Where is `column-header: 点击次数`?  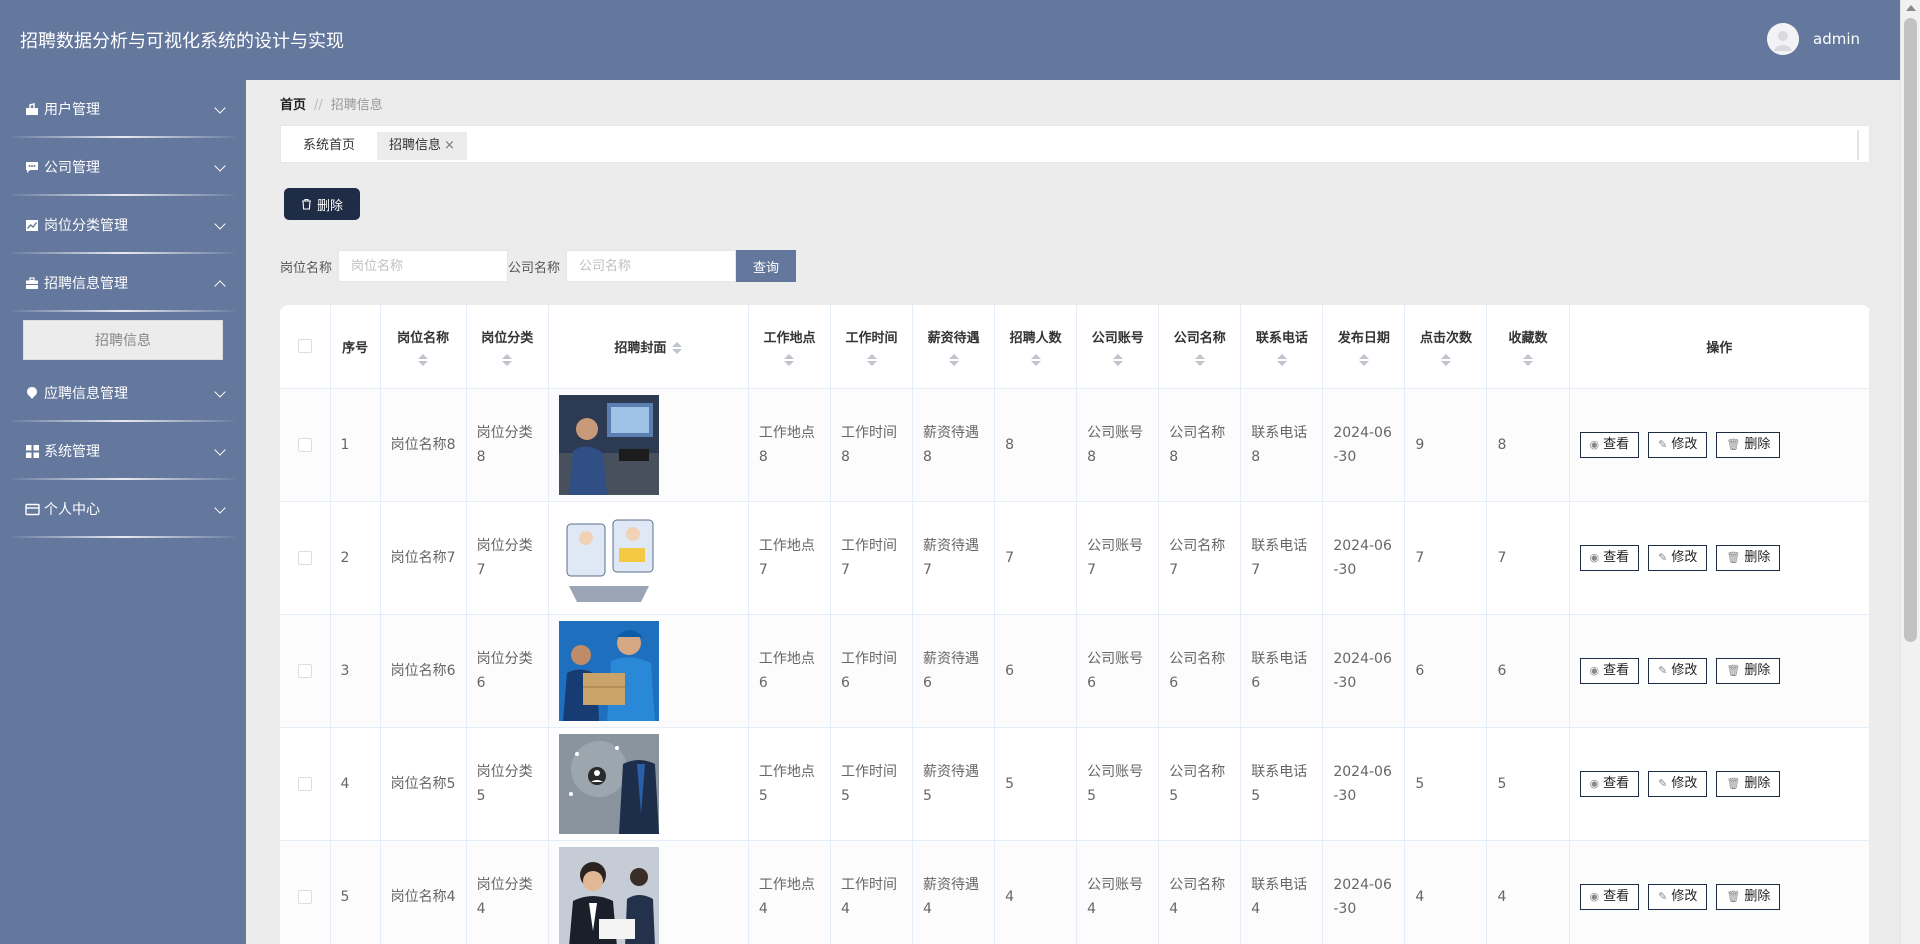
column-header: 点击次数 is located at coordinates (1446, 347).